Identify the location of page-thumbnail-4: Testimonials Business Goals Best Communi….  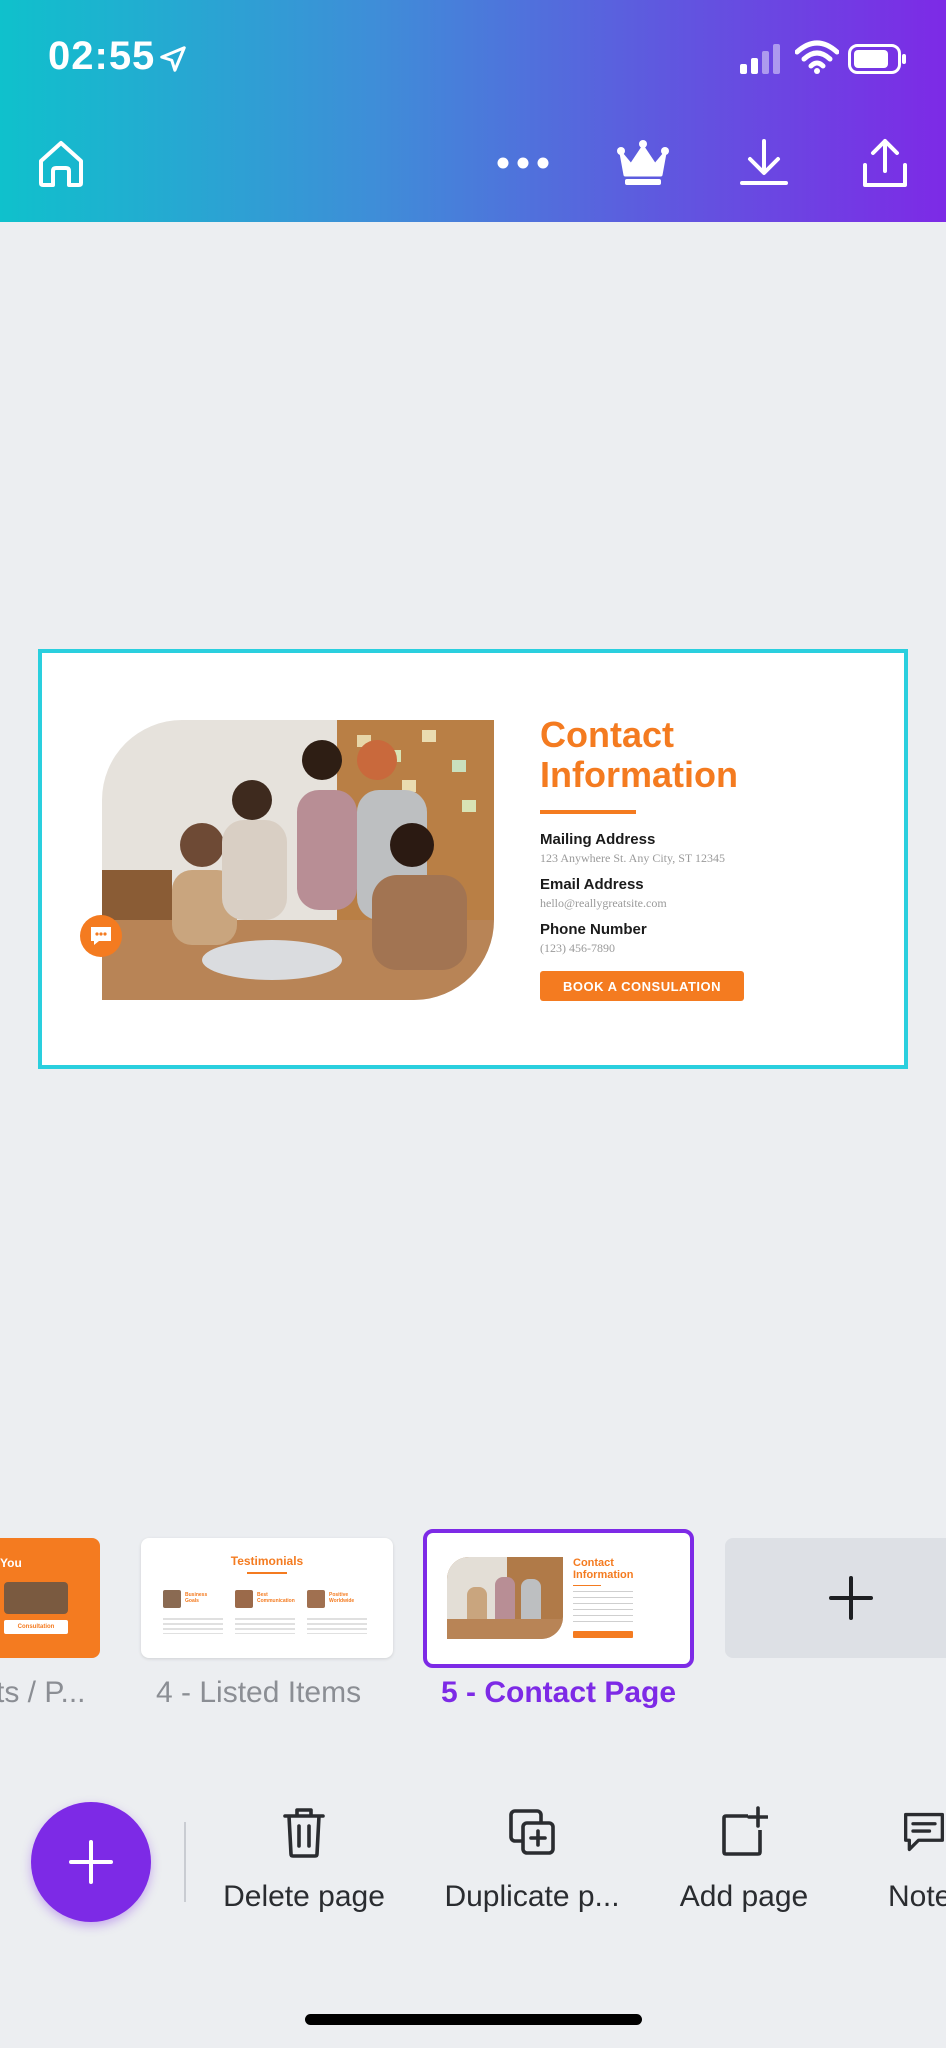
(267, 1598).